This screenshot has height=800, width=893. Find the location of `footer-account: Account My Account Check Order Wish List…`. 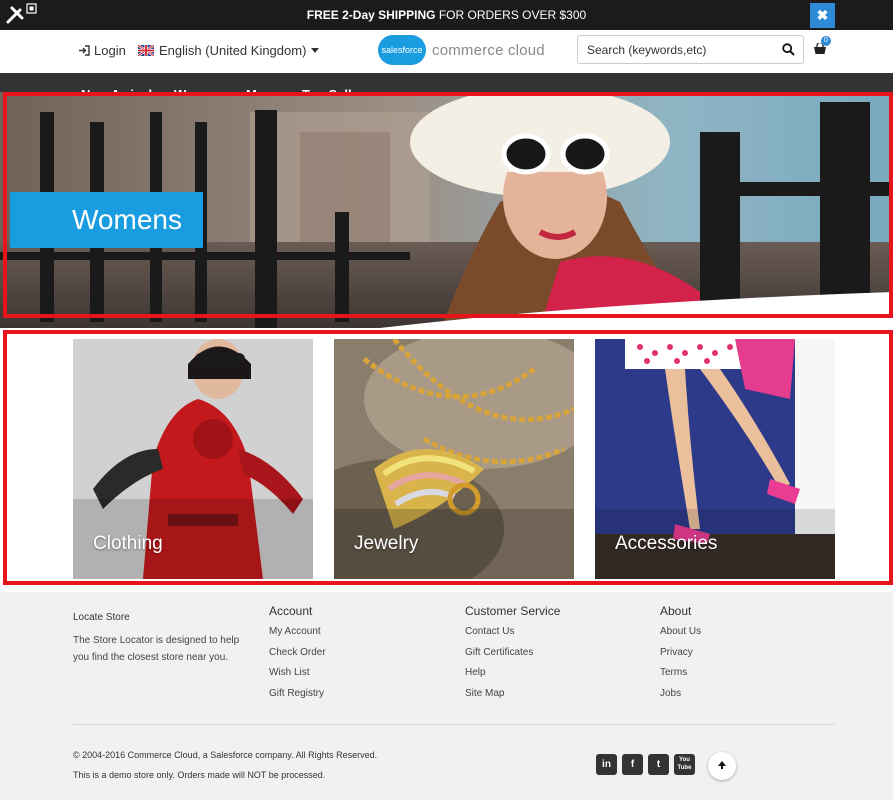

footer-account: Account My Account Check Order Wish List… is located at coordinates (297, 654).